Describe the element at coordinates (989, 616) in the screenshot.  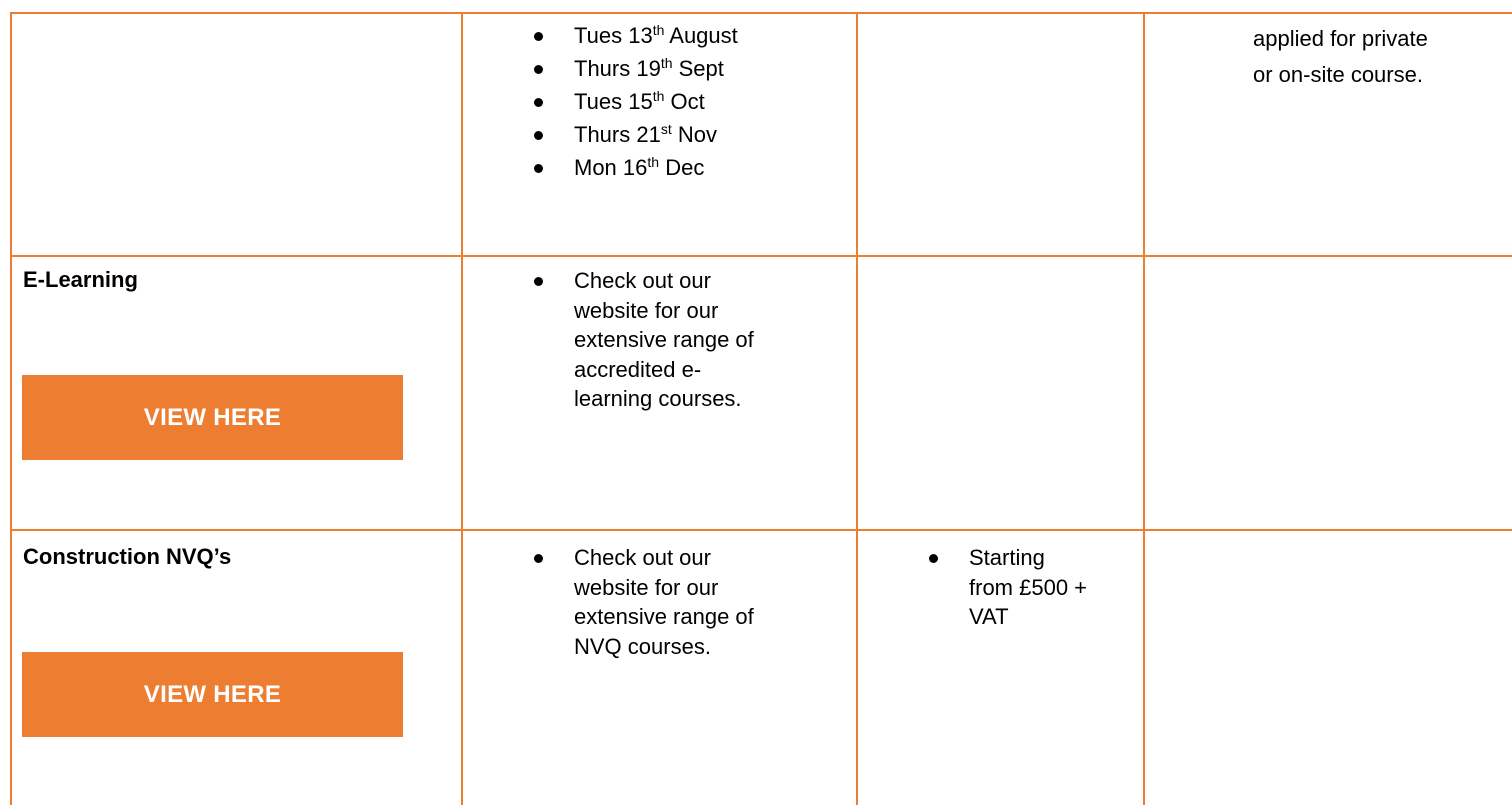
I see `price-line: VAT` at that location.